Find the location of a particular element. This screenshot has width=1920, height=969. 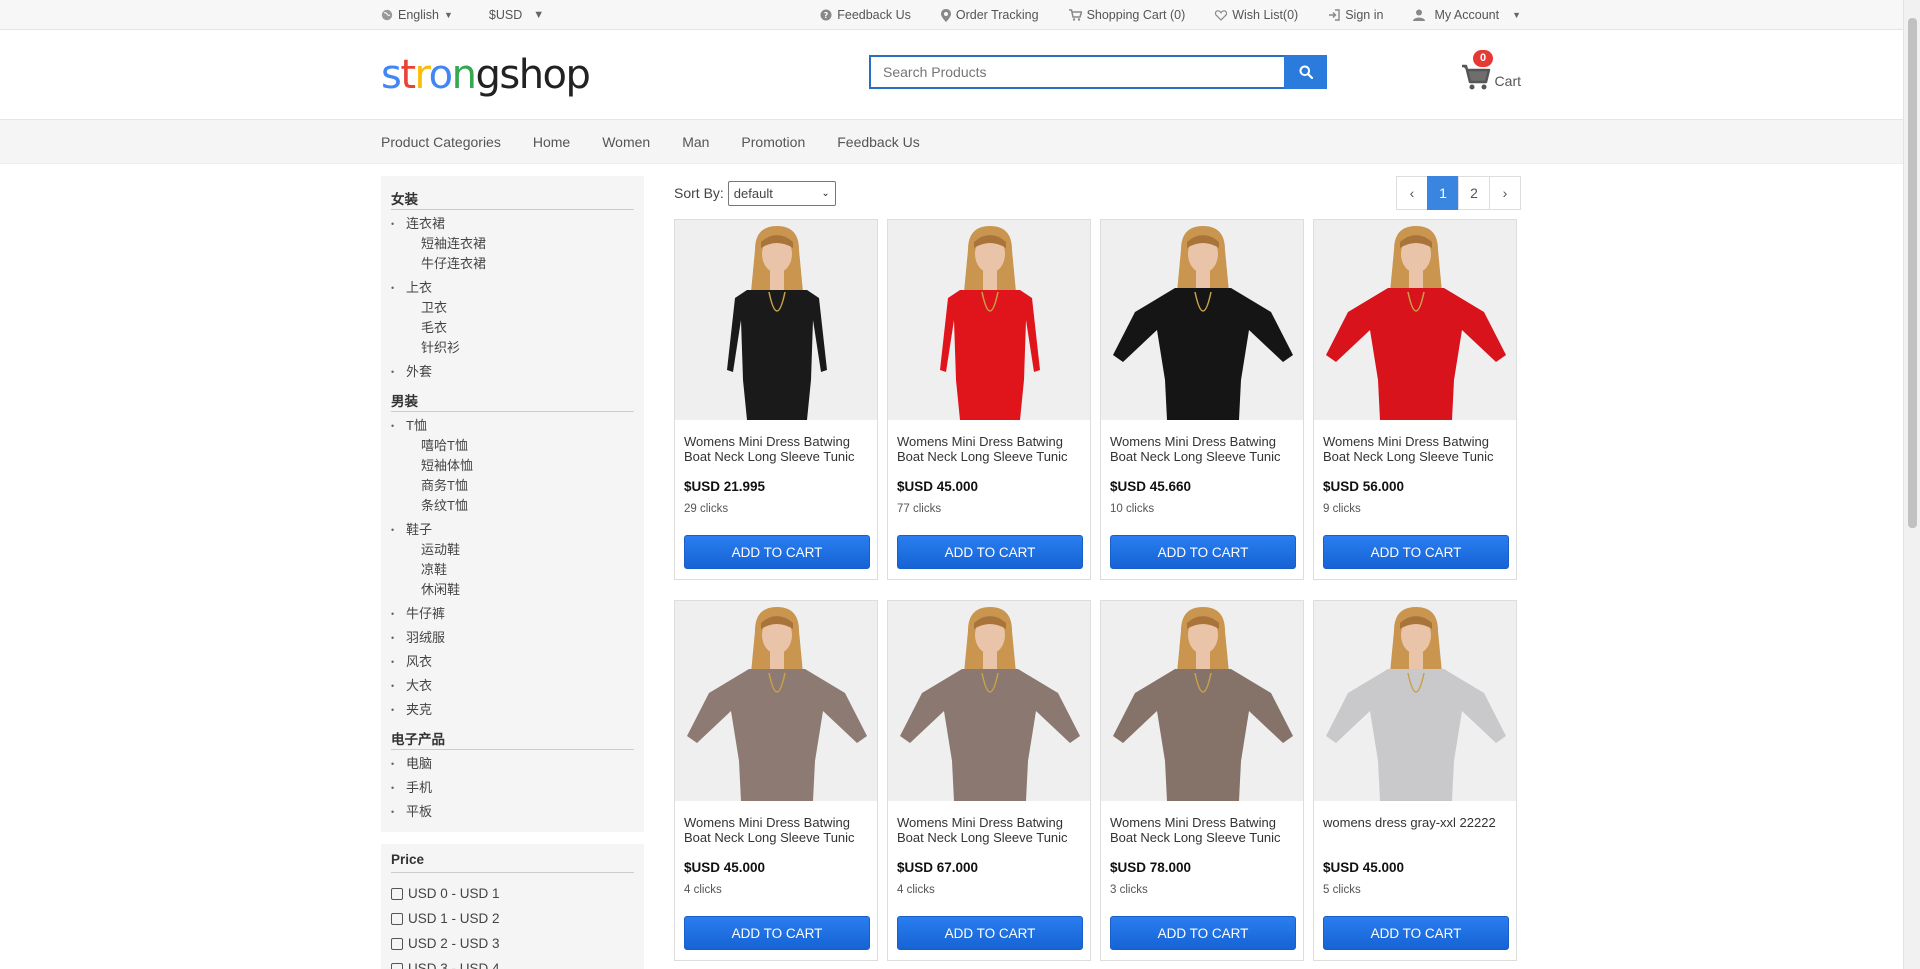

price-option: USD 1 - USD 2 is located at coordinates (512, 918).